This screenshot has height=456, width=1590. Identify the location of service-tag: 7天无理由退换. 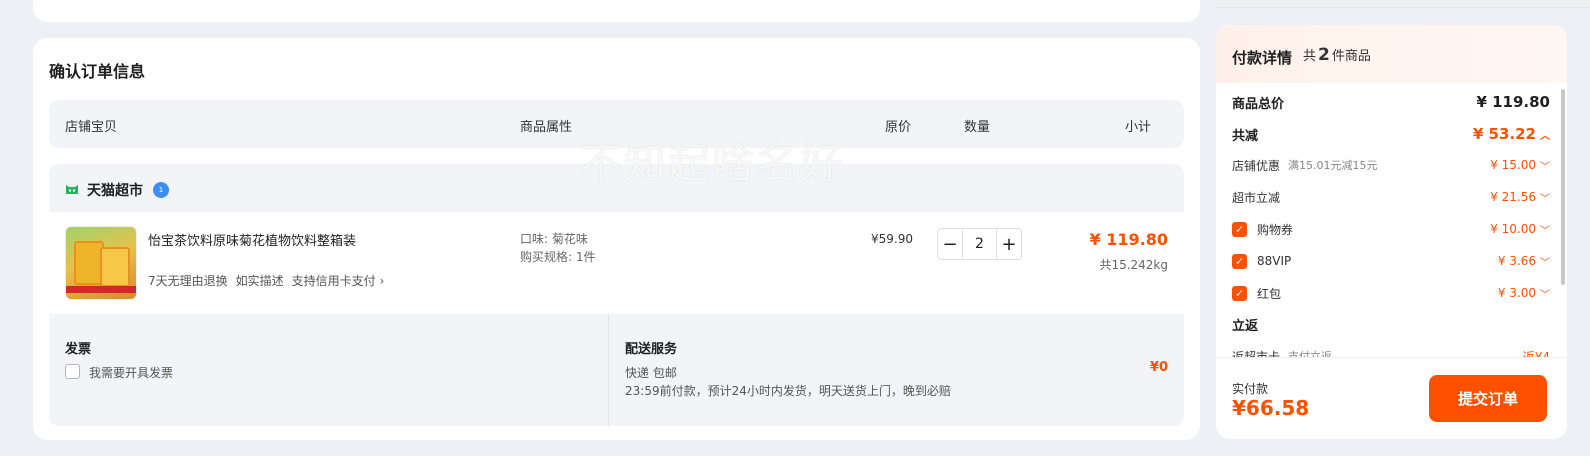
(188, 281).